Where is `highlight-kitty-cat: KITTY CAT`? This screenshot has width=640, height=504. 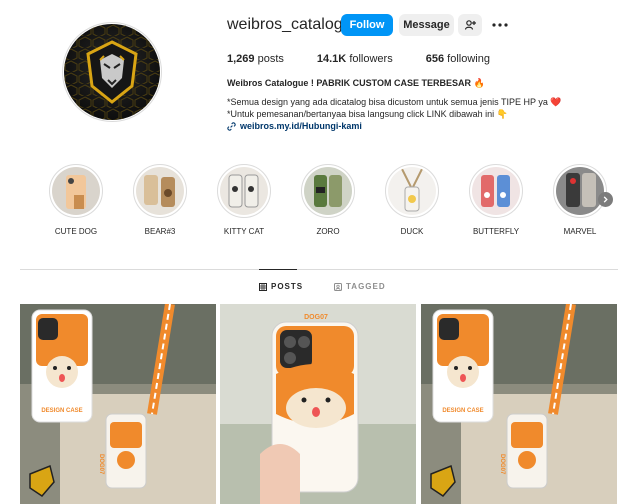 highlight-kitty-cat: KITTY CAT is located at coordinates (244, 200).